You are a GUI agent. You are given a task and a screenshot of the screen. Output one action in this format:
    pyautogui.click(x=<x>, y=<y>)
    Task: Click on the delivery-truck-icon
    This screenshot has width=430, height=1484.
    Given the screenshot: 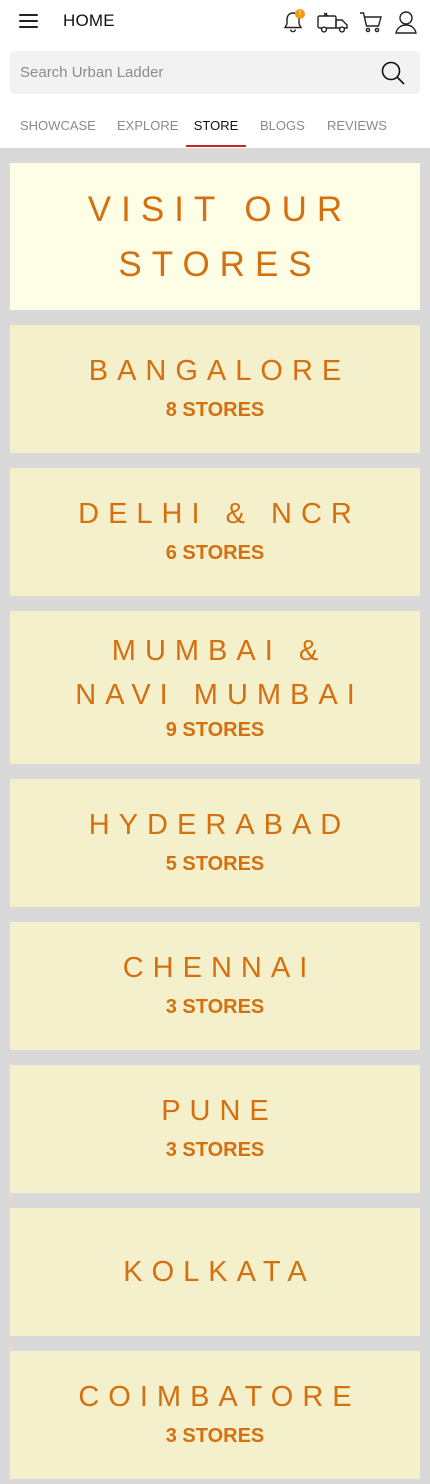 What is the action you would take?
    pyautogui.click(x=333, y=22)
    